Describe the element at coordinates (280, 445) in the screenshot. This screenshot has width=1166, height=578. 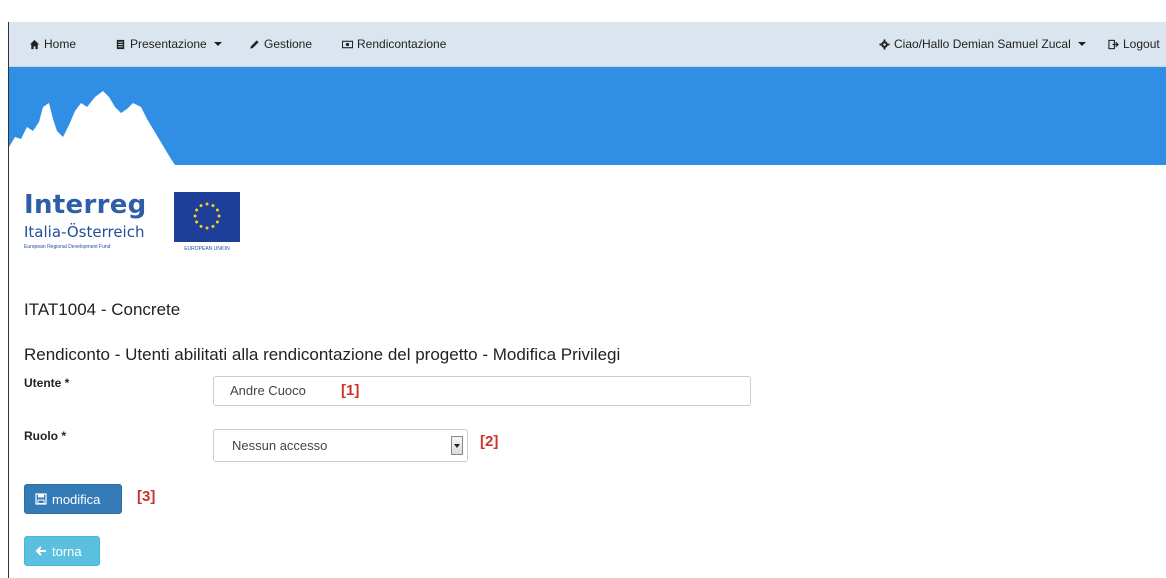
I see `ruolo-selected-value: Nessun accesso` at that location.